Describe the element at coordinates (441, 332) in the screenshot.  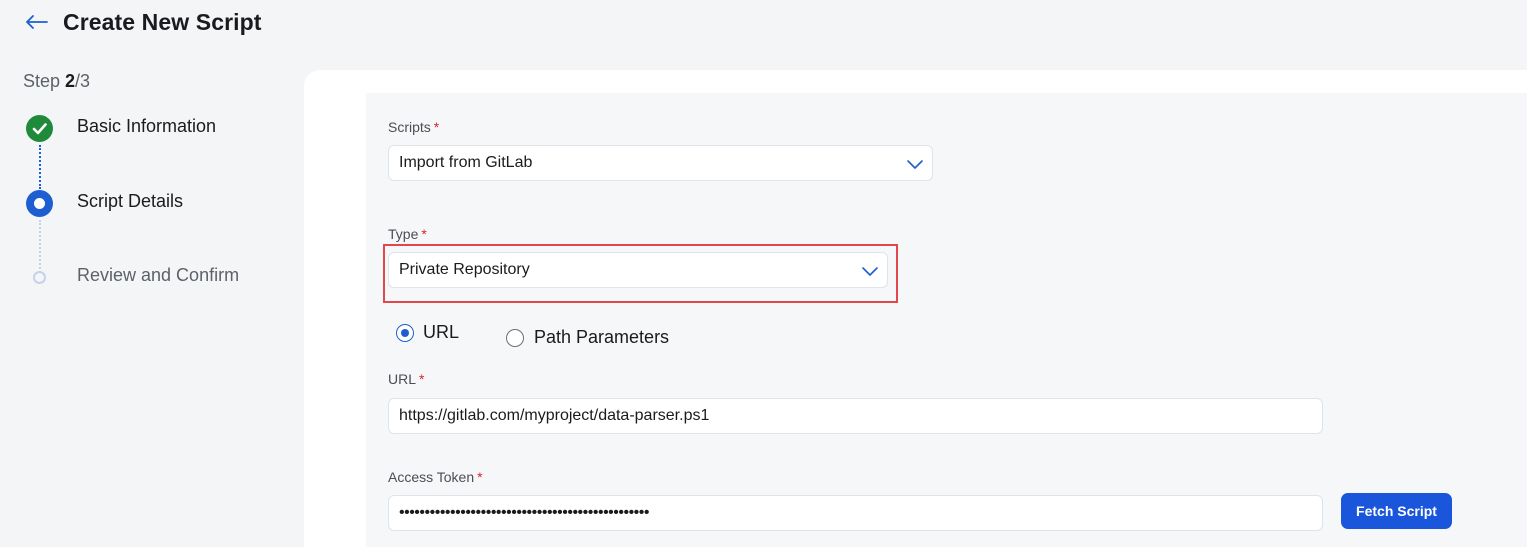
I see `url-radio-label: URL` at that location.